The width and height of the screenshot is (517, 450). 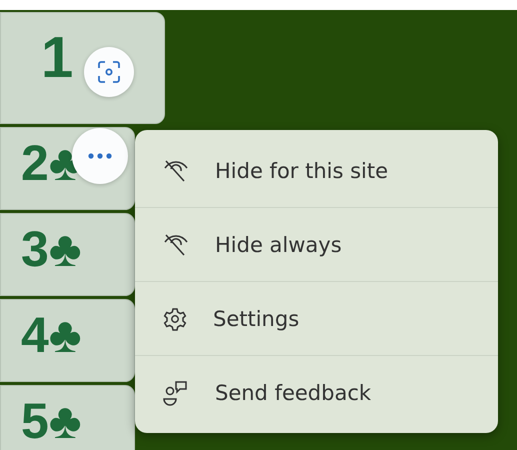 I want to click on card-label: 5♣, so click(x=51, y=421).